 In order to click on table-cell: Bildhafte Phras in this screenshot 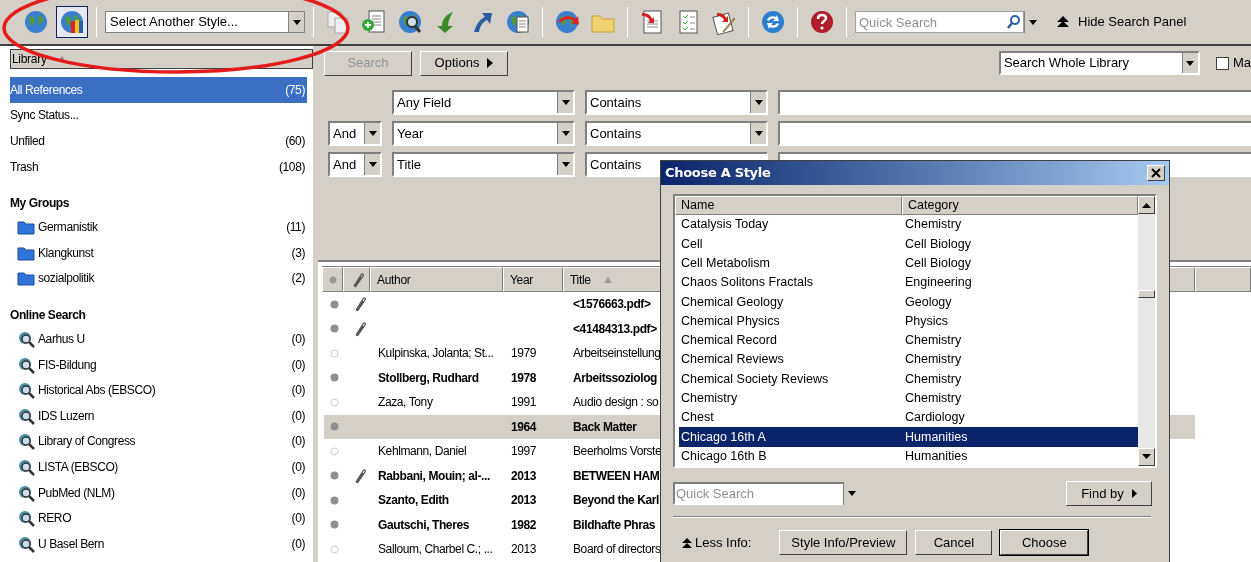, I will do `click(614, 524)`.